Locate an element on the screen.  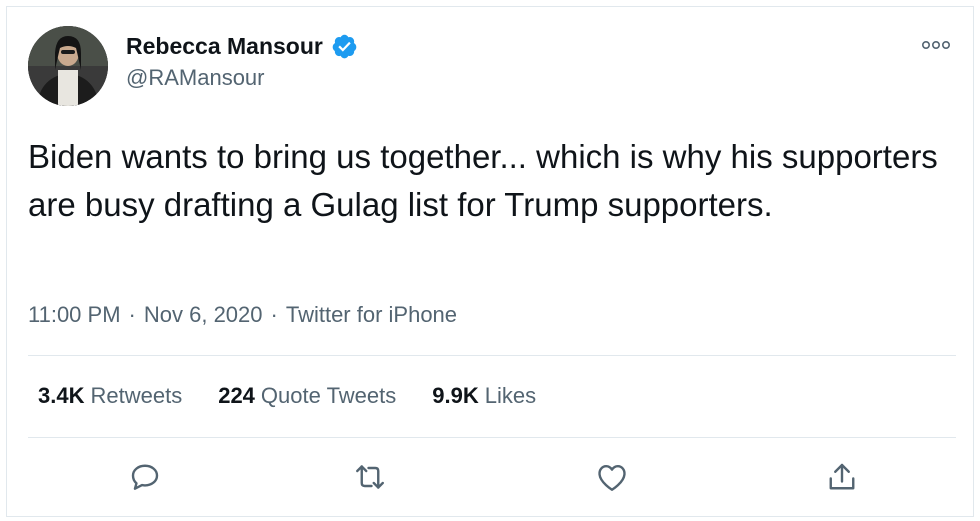
retweets-stat: 3.4K Retweets is located at coordinates (110, 396).